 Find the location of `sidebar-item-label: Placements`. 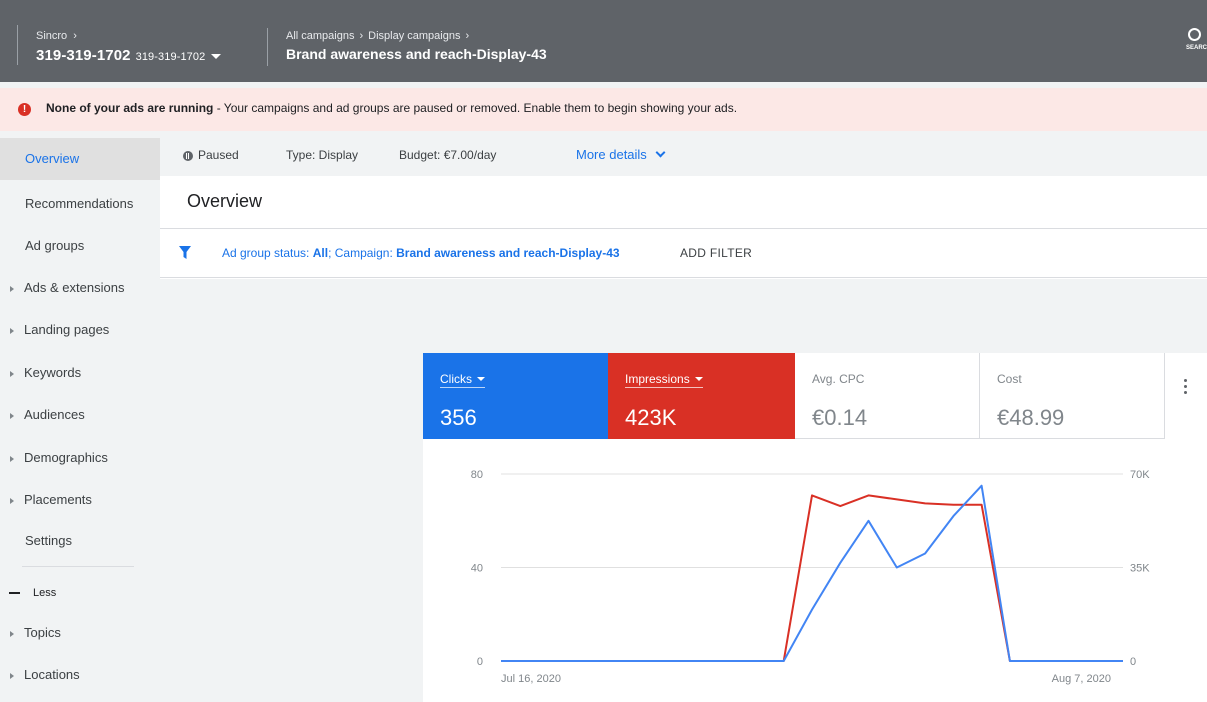

sidebar-item-label: Placements is located at coordinates (58, 499).